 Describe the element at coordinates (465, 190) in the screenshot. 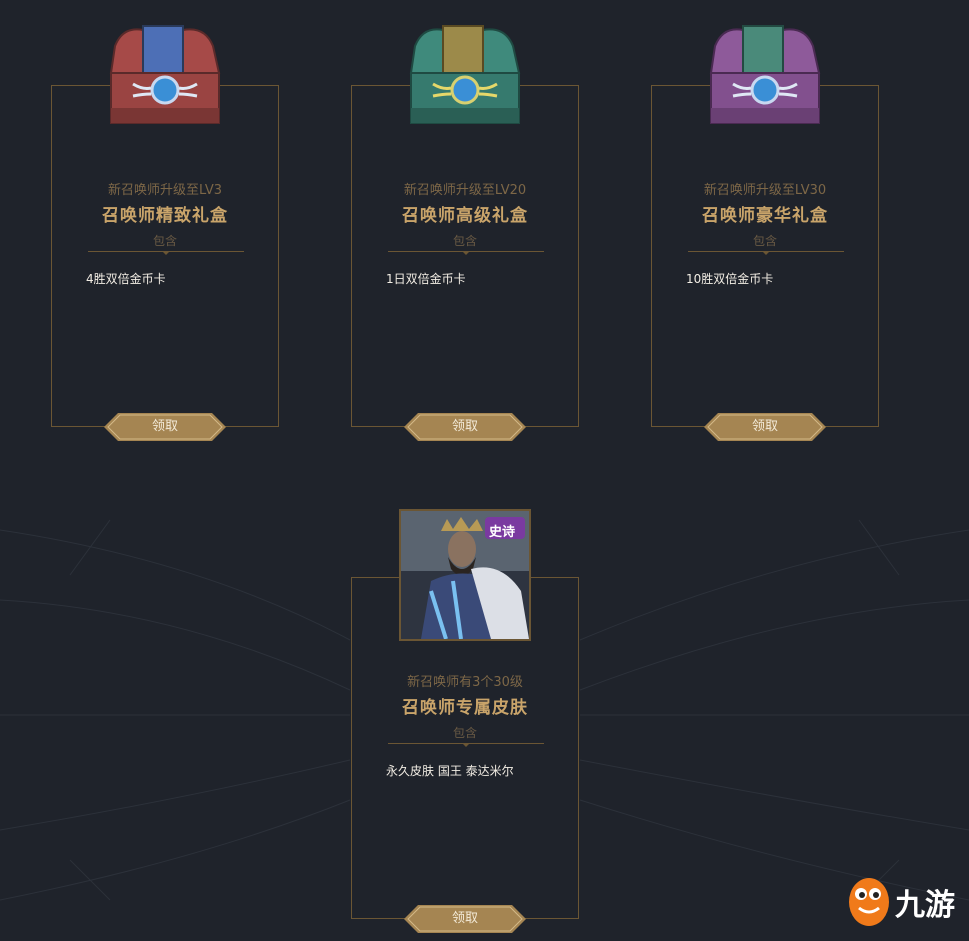

I see `card-requirement: 新召唤师升级至LV20` at that location.